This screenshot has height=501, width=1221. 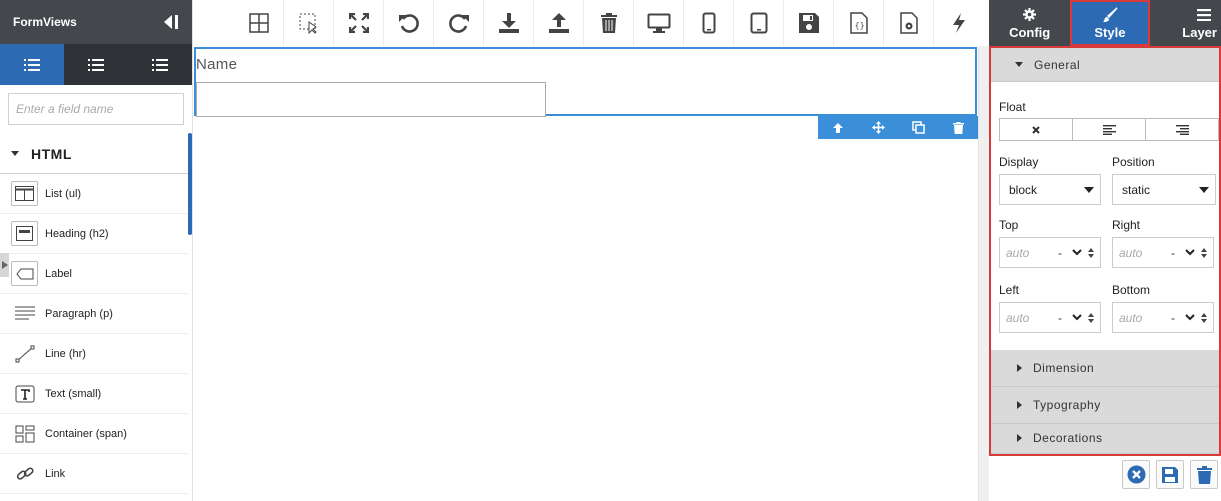 What do you see at coordinates (709, 23) in the screenshot?
I see `mobile-view-button` at bounding box center [709, 23].